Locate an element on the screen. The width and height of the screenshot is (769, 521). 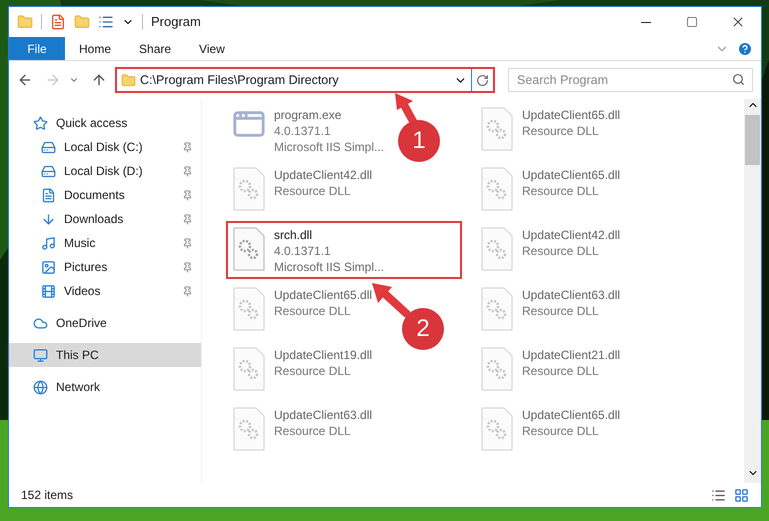
star-icon is located at coordinates (40, 123).